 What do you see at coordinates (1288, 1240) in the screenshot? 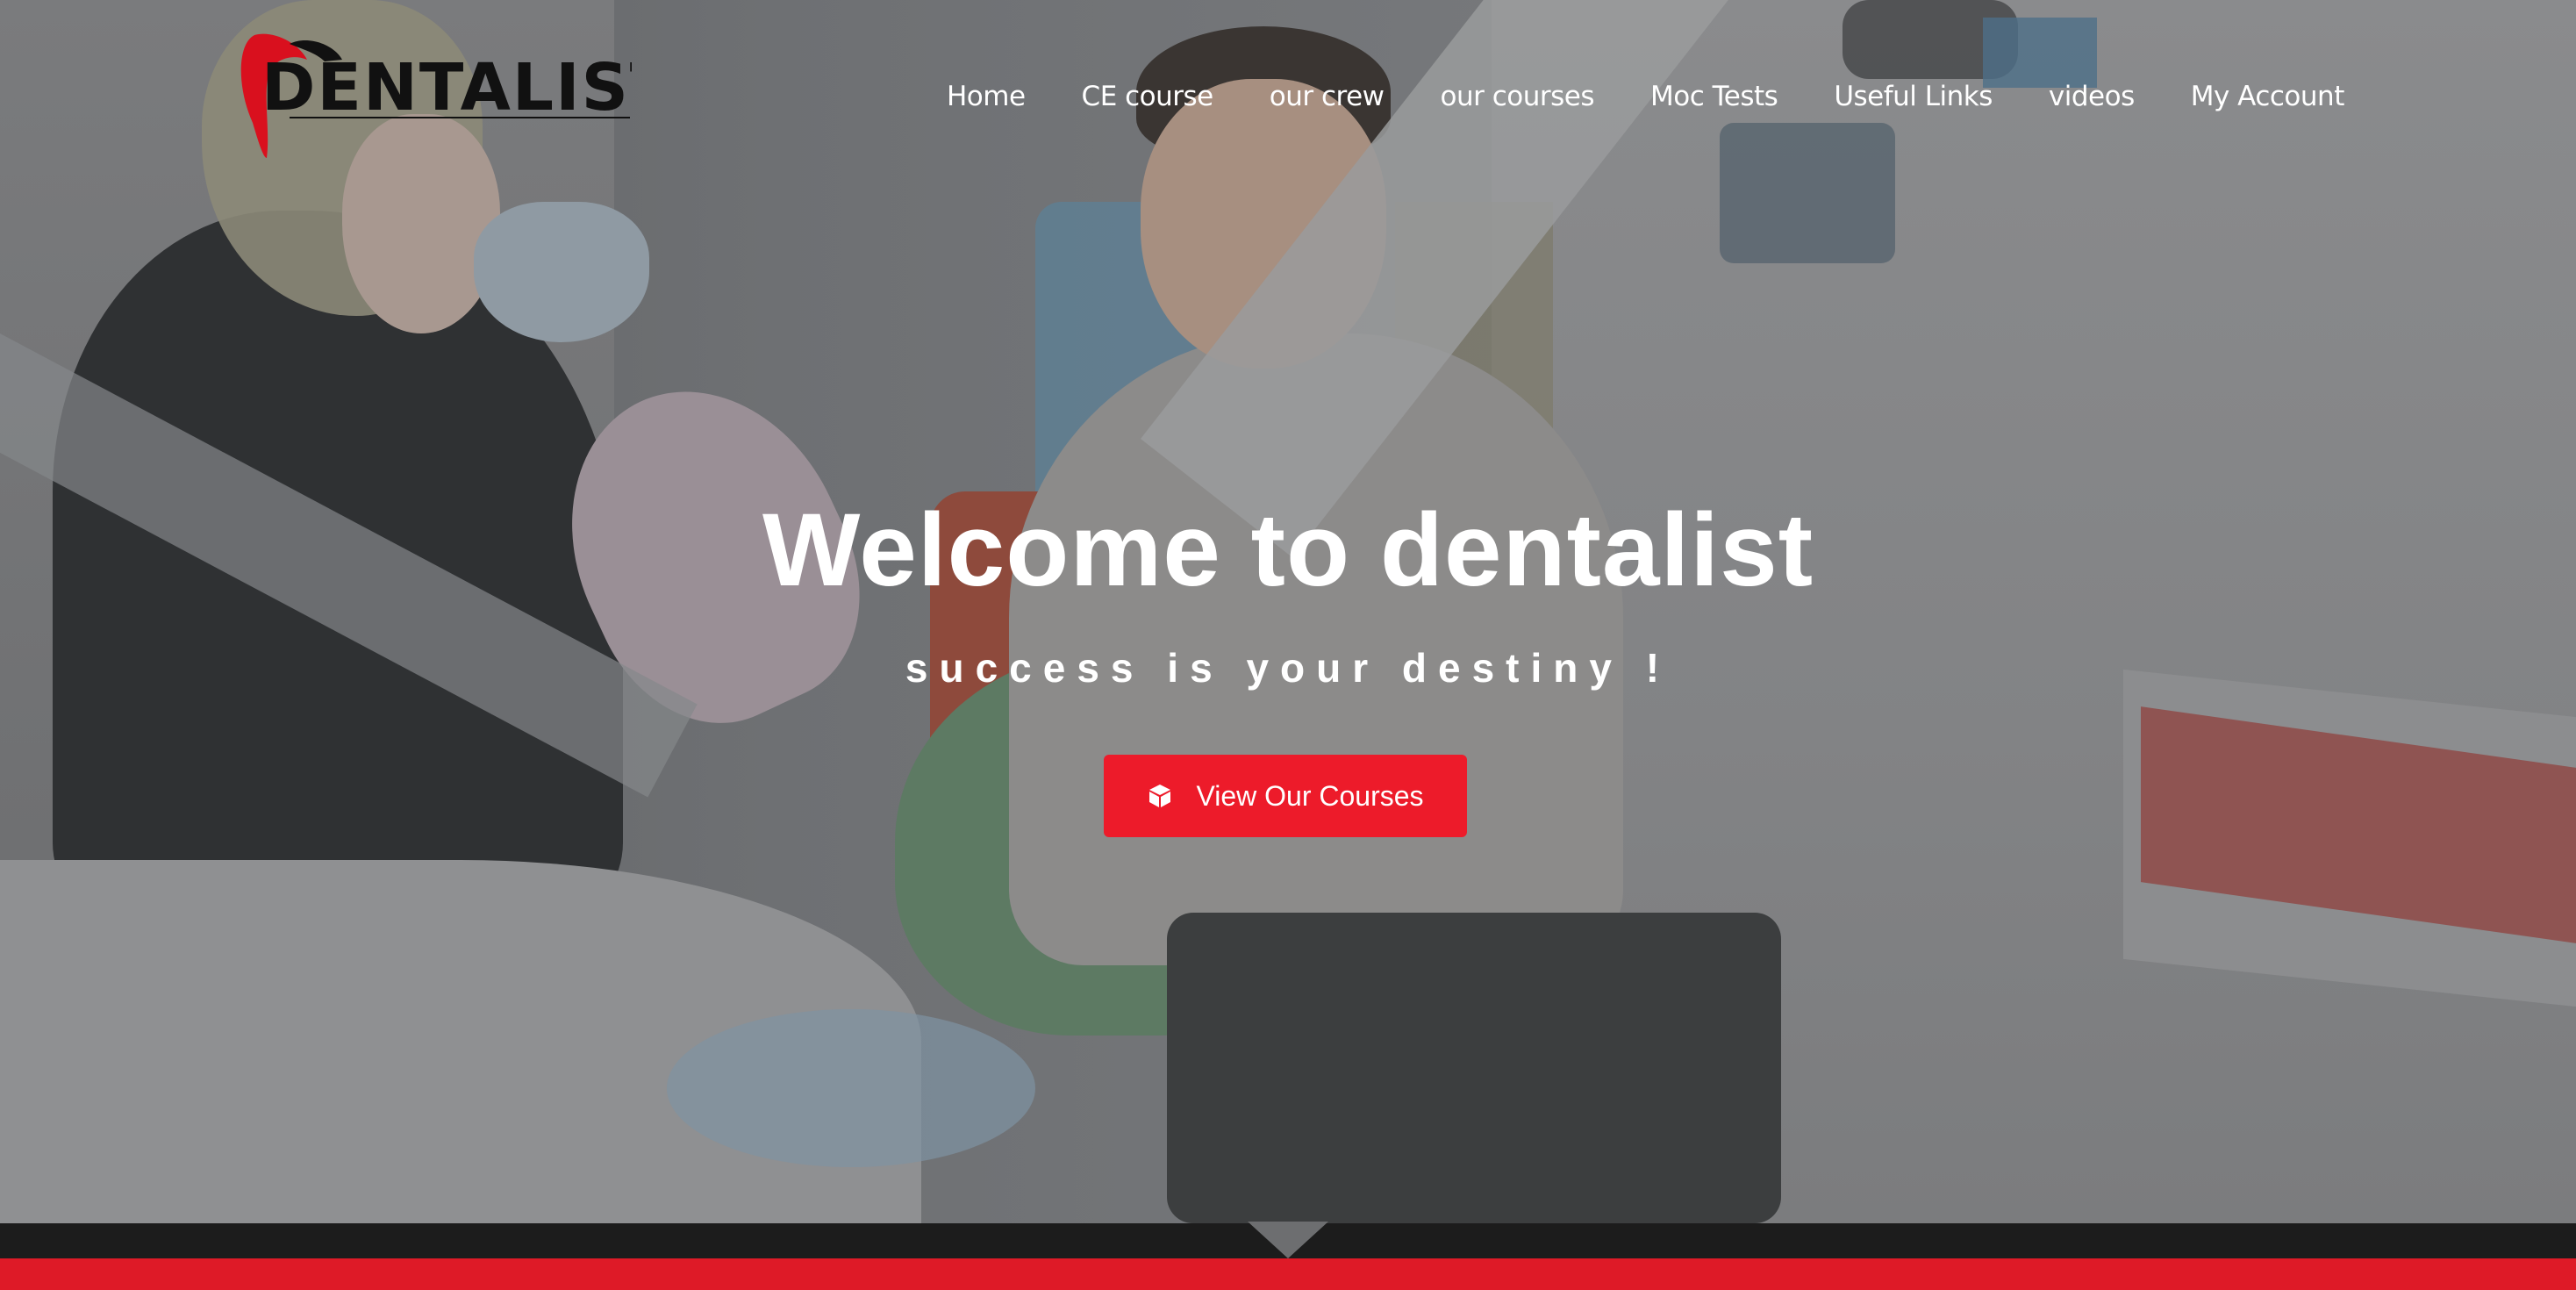
I see `divider-notch` at bounding box center [1288, 1240].